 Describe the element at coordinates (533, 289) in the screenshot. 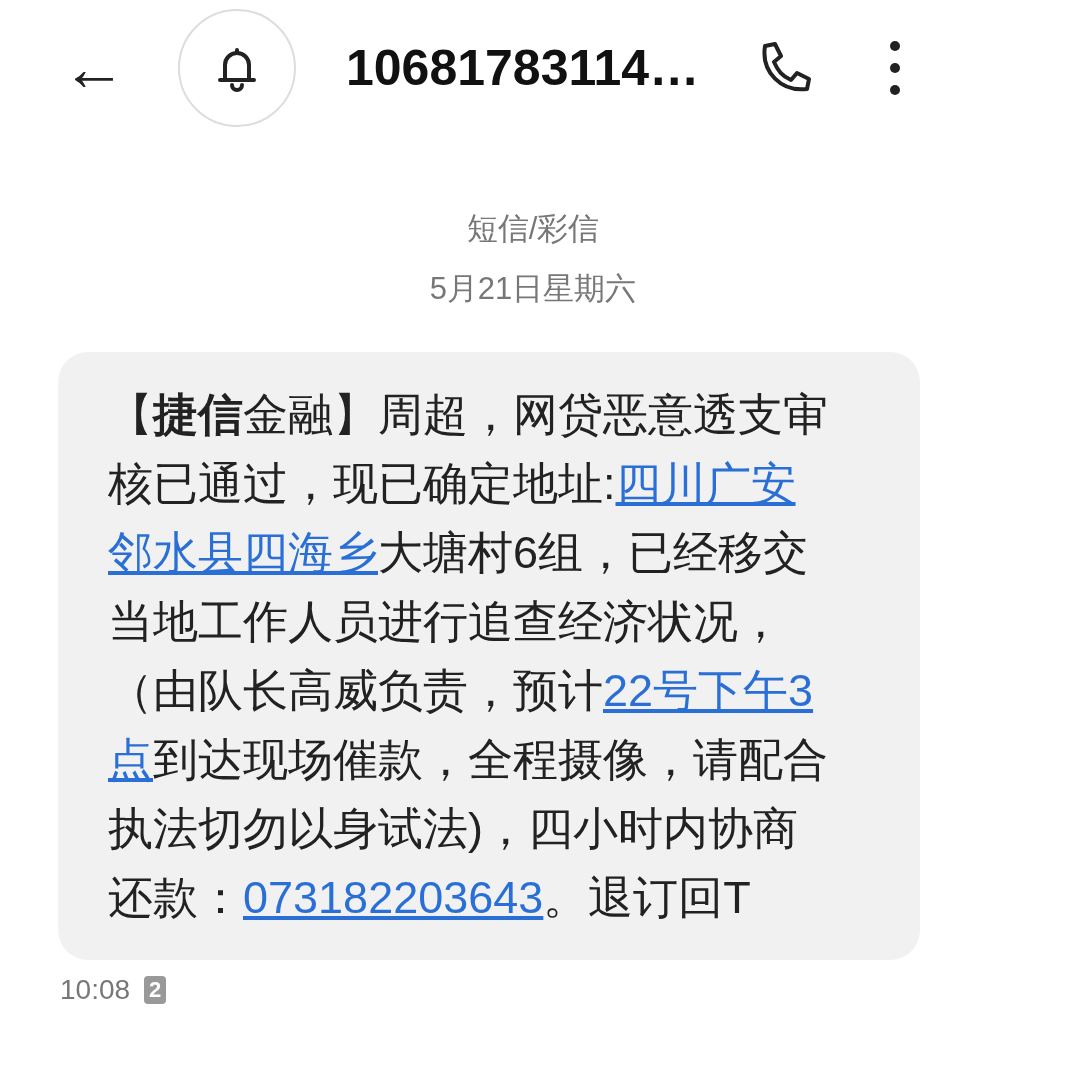

I see `date-label: 5月21日星期六` at that location.